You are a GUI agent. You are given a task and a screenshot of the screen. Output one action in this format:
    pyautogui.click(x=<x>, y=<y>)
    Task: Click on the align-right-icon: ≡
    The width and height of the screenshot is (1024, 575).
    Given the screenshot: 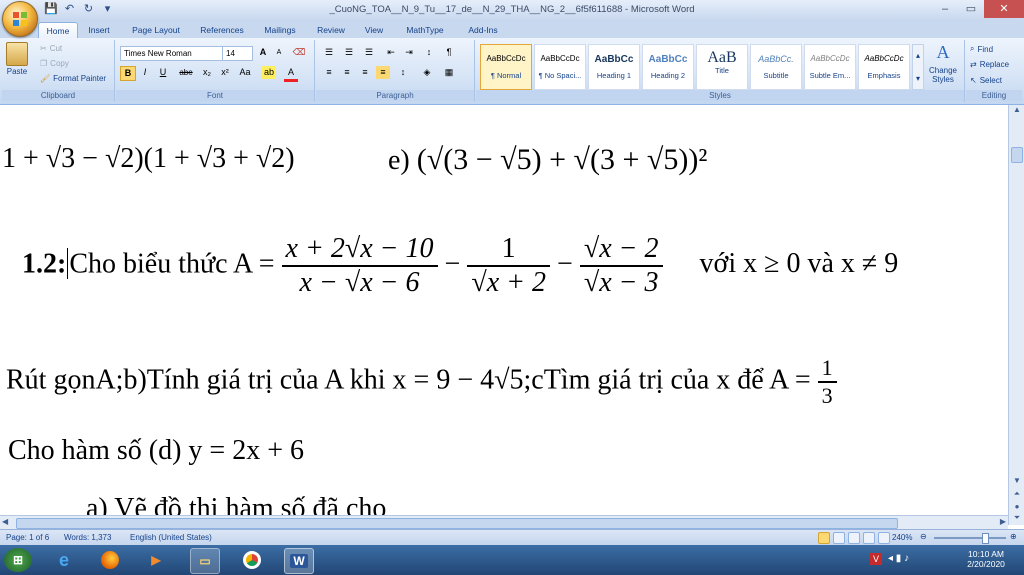 What is the action you would take?
    pyautogui.click(x=365, y=72)
    